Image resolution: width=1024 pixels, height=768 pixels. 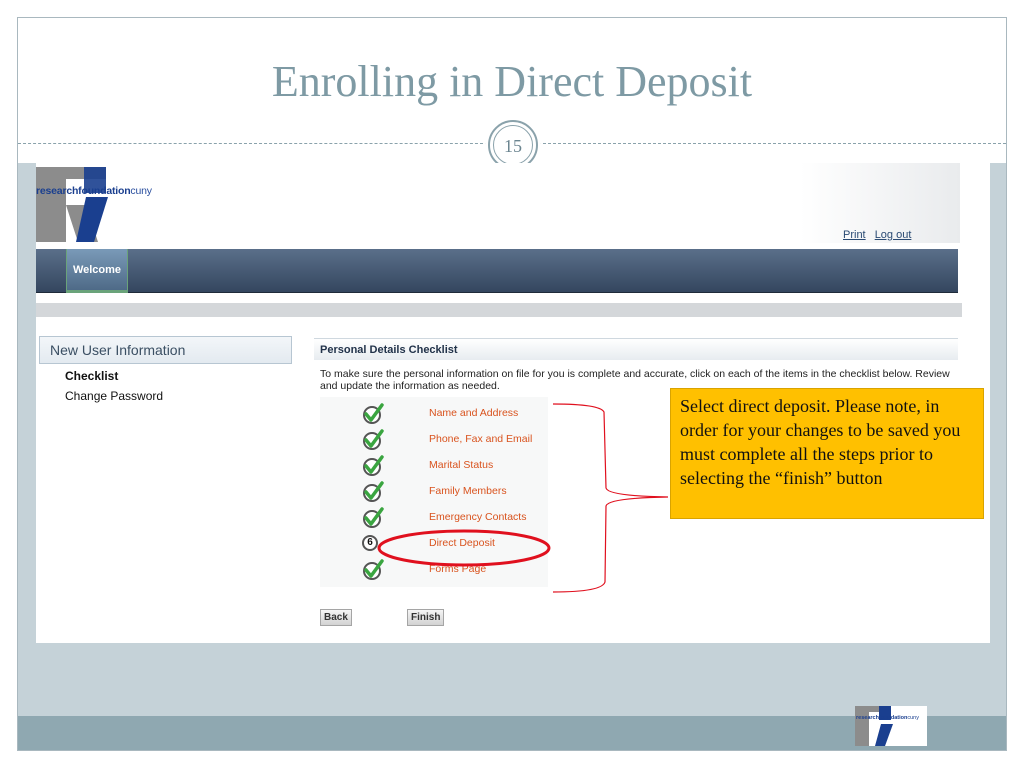 What do you see at coordinates (141, 191) in the screenshot?
I see `logo-text-light: cuny` at bounding box center [141, 191].